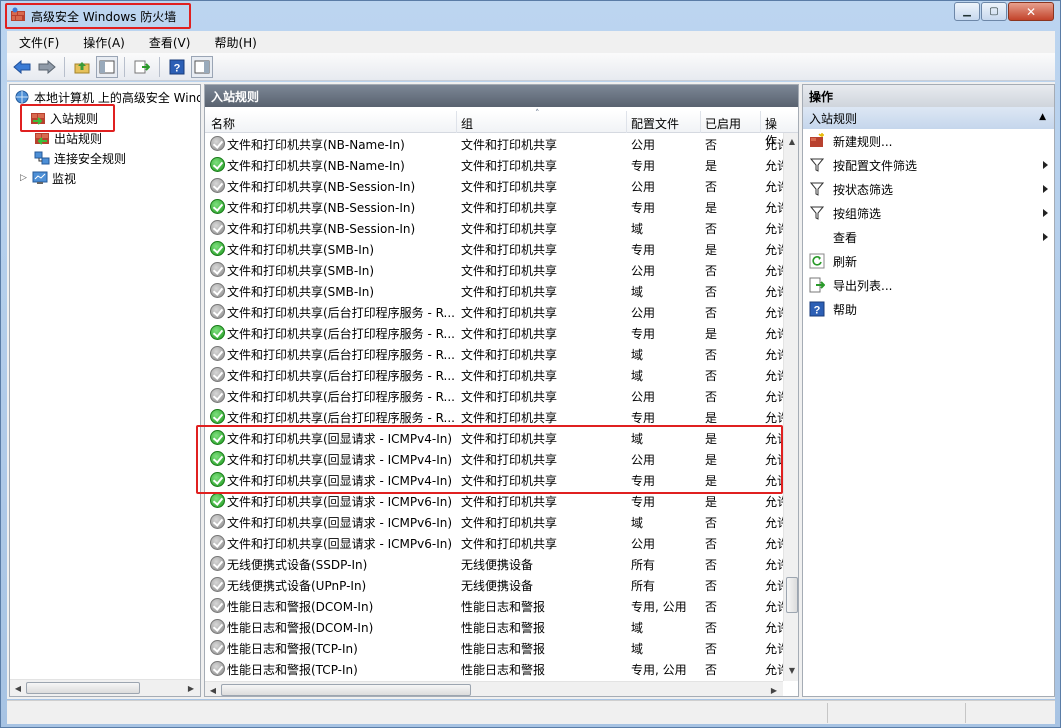  Describe the element at coordinates (928, 237) in the screenshot. I see `action-item: 查看` at that location.